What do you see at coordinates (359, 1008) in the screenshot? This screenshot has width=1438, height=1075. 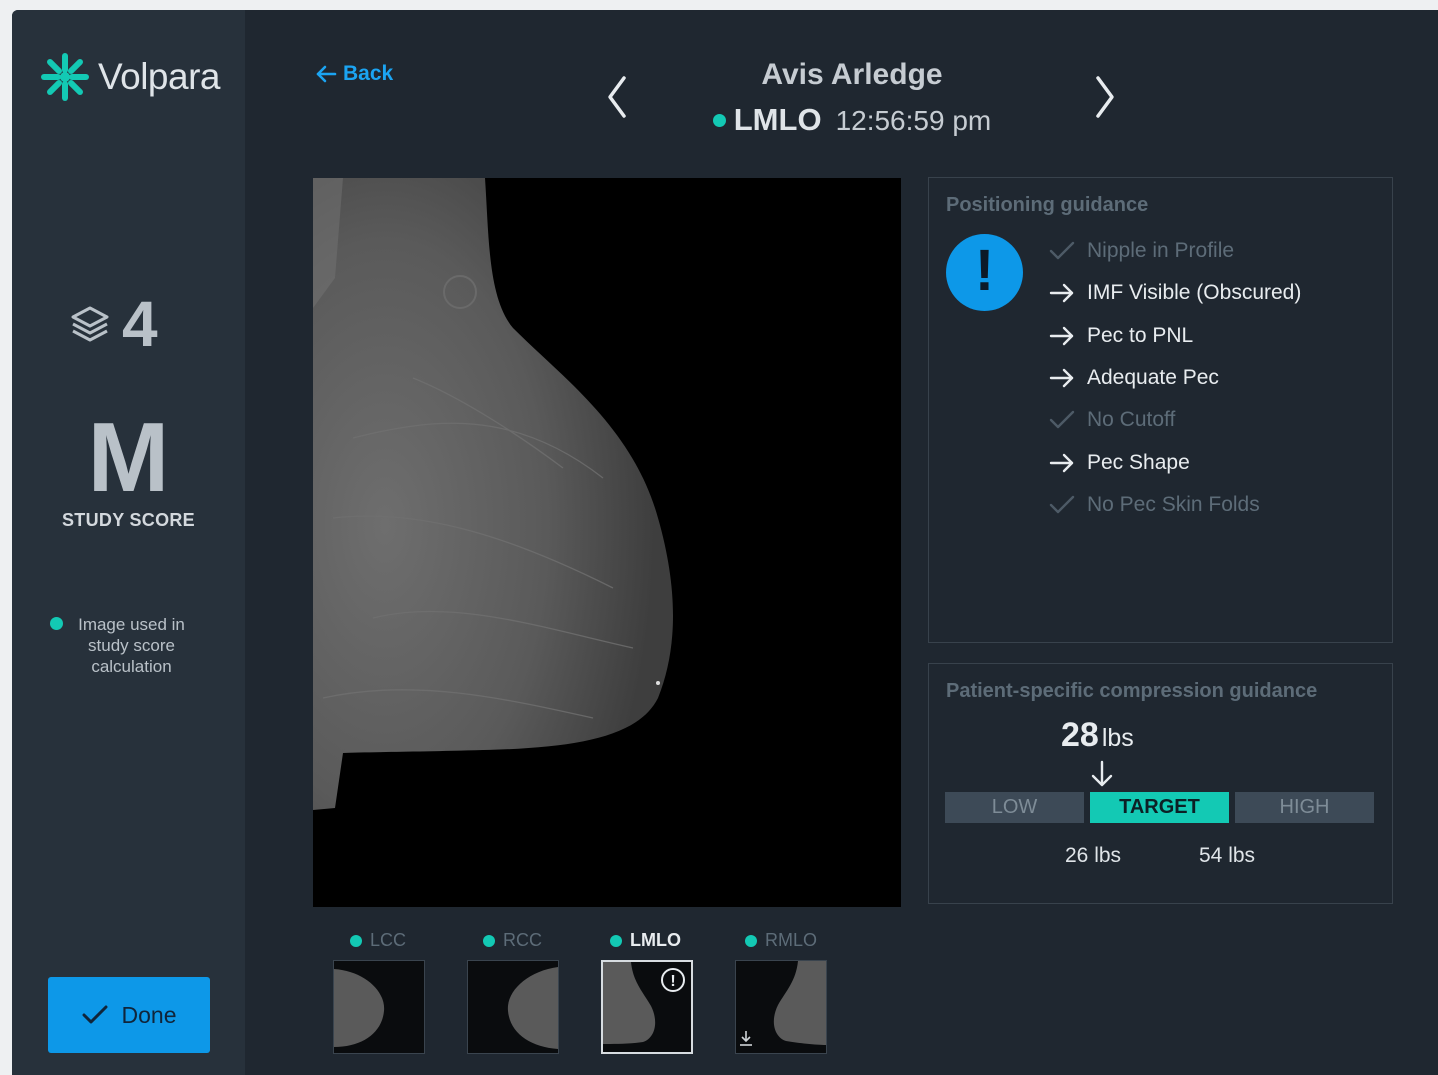 I see `thumbnail-lcc-image` at bounding box center [359, 1008].